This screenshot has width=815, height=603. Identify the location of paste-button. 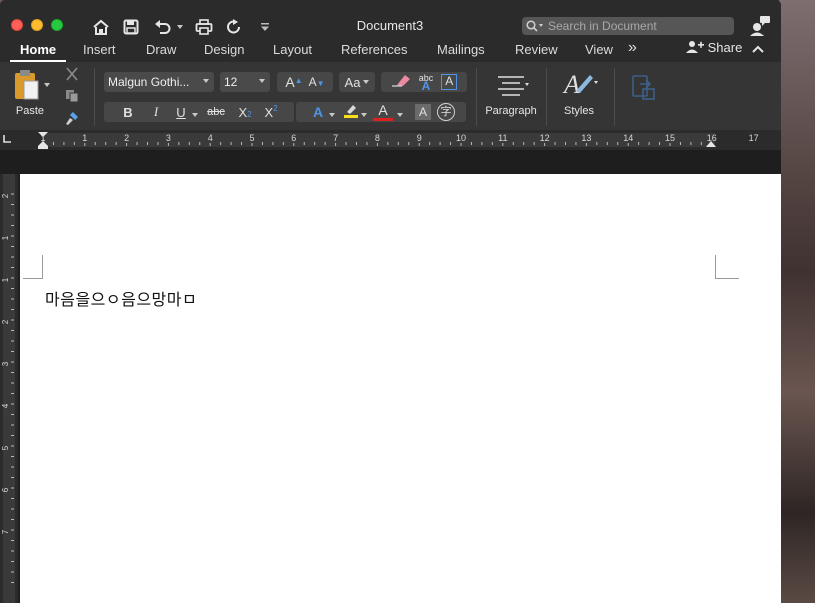
(27, 85).